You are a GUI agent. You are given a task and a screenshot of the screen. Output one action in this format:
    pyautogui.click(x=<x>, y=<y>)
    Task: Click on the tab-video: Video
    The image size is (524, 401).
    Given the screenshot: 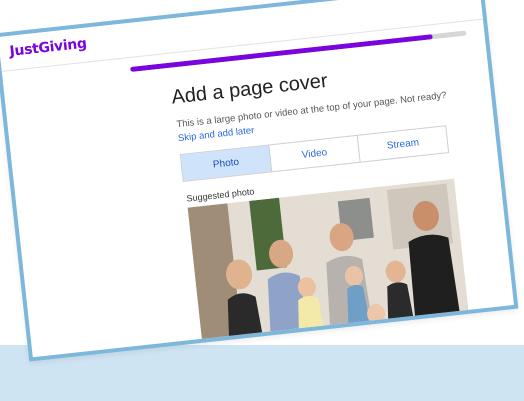 What is the action you would take?
    pyautogui.click(x=315, y=153)
    